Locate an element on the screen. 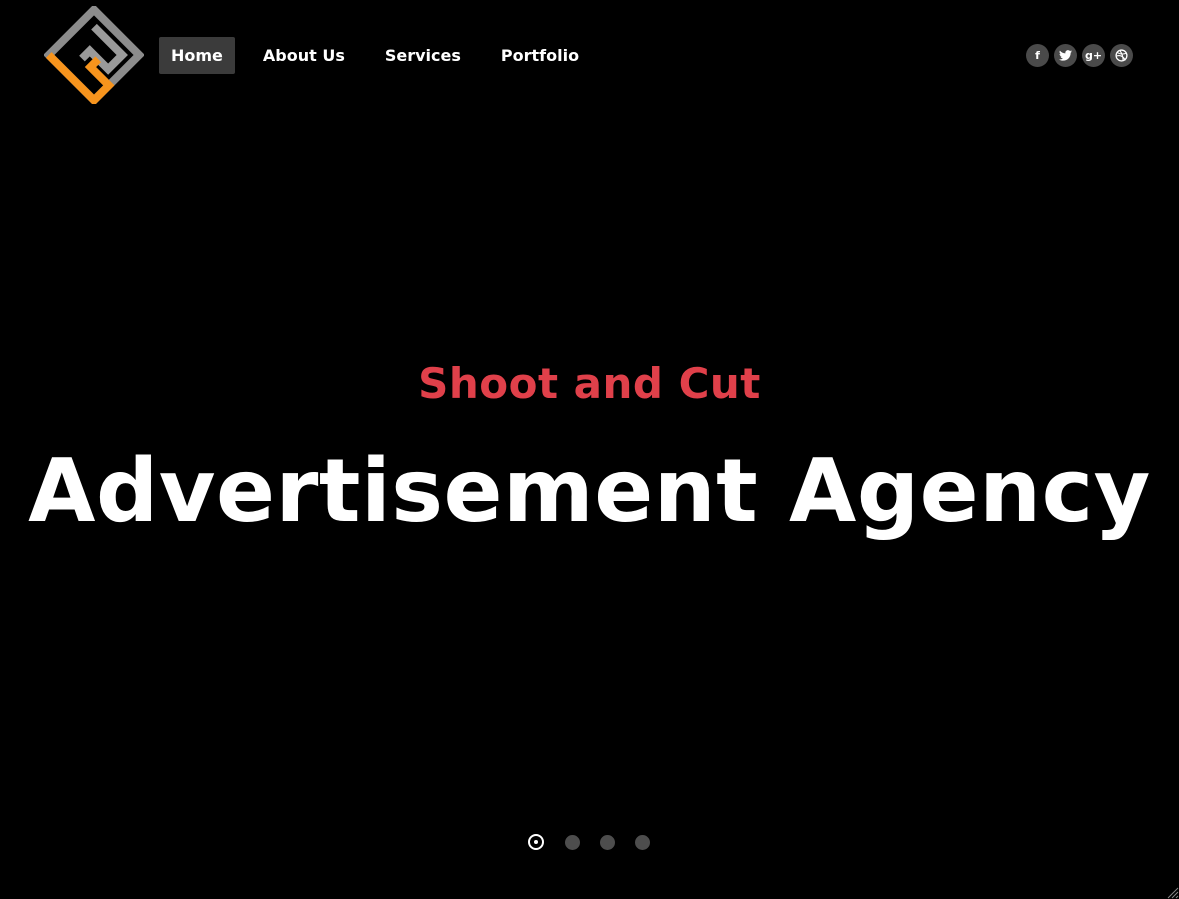 Image resolution: width=1179 pixels, height=899 pixels. resize-grip-icon is located at coordinates (1172, 892).